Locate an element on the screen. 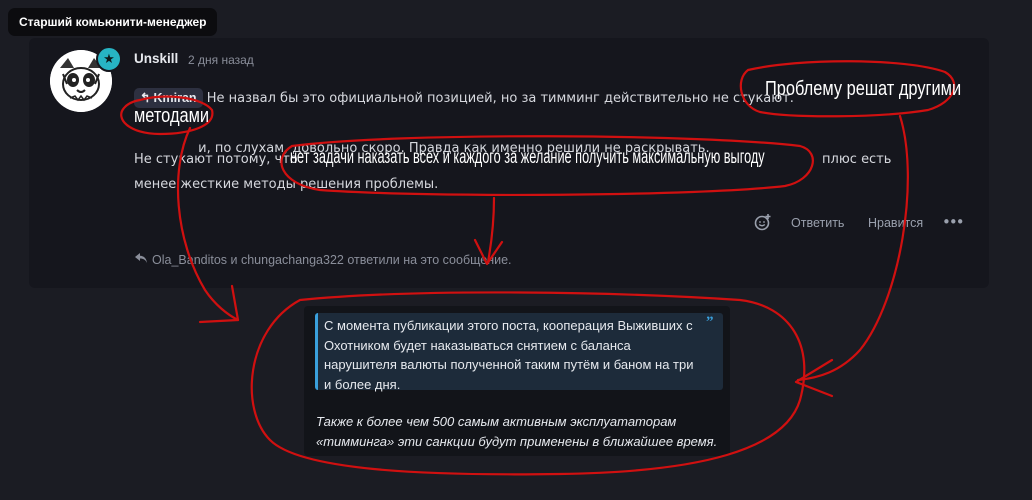 This screenshot has height=500, width=1032. post-timestamp: 2 дня назад is located at coordinates (221, 60).